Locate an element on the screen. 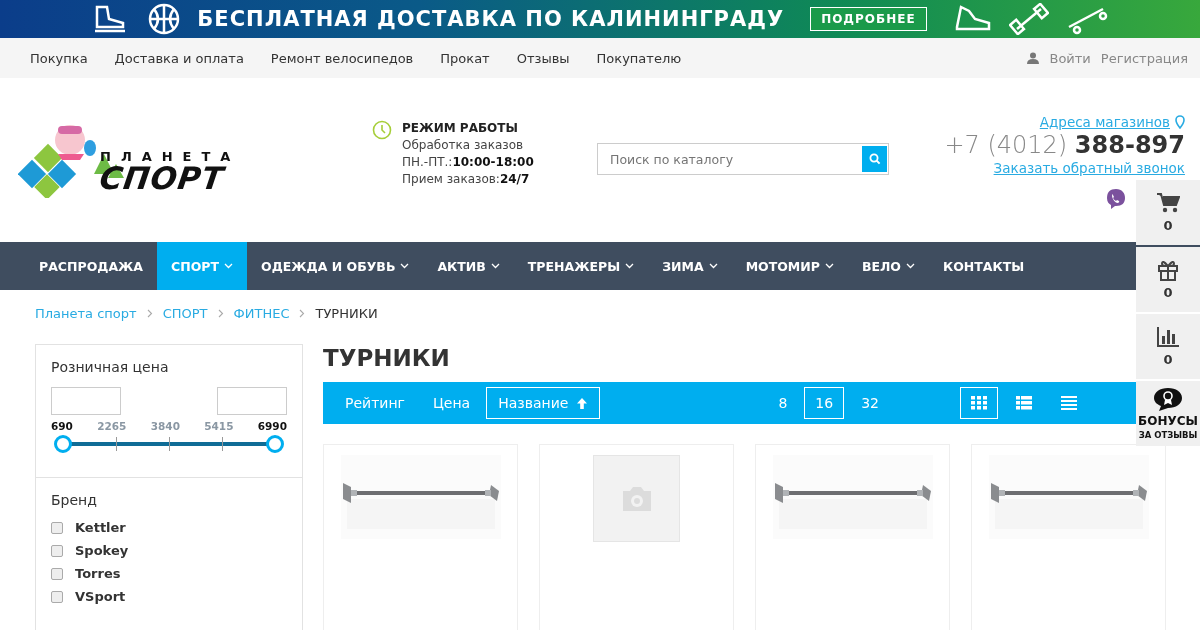 The height and width of the screenshot is (630, 1200). top-nav-link: Покупка is located at coordinates (59, 58).